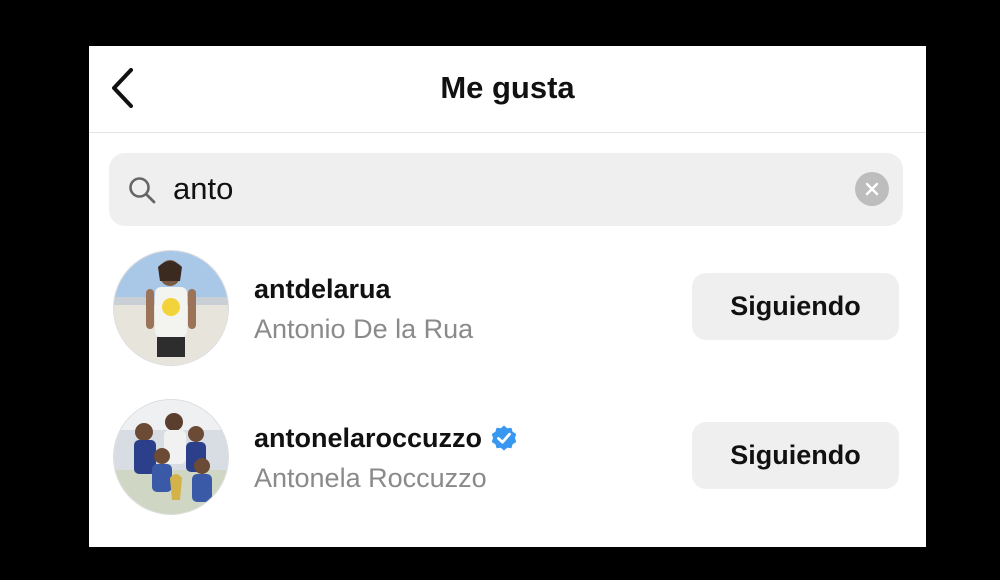 The height and width of the screenshot is (580, 1000). I want to click on search-bar, so click(506, 189).